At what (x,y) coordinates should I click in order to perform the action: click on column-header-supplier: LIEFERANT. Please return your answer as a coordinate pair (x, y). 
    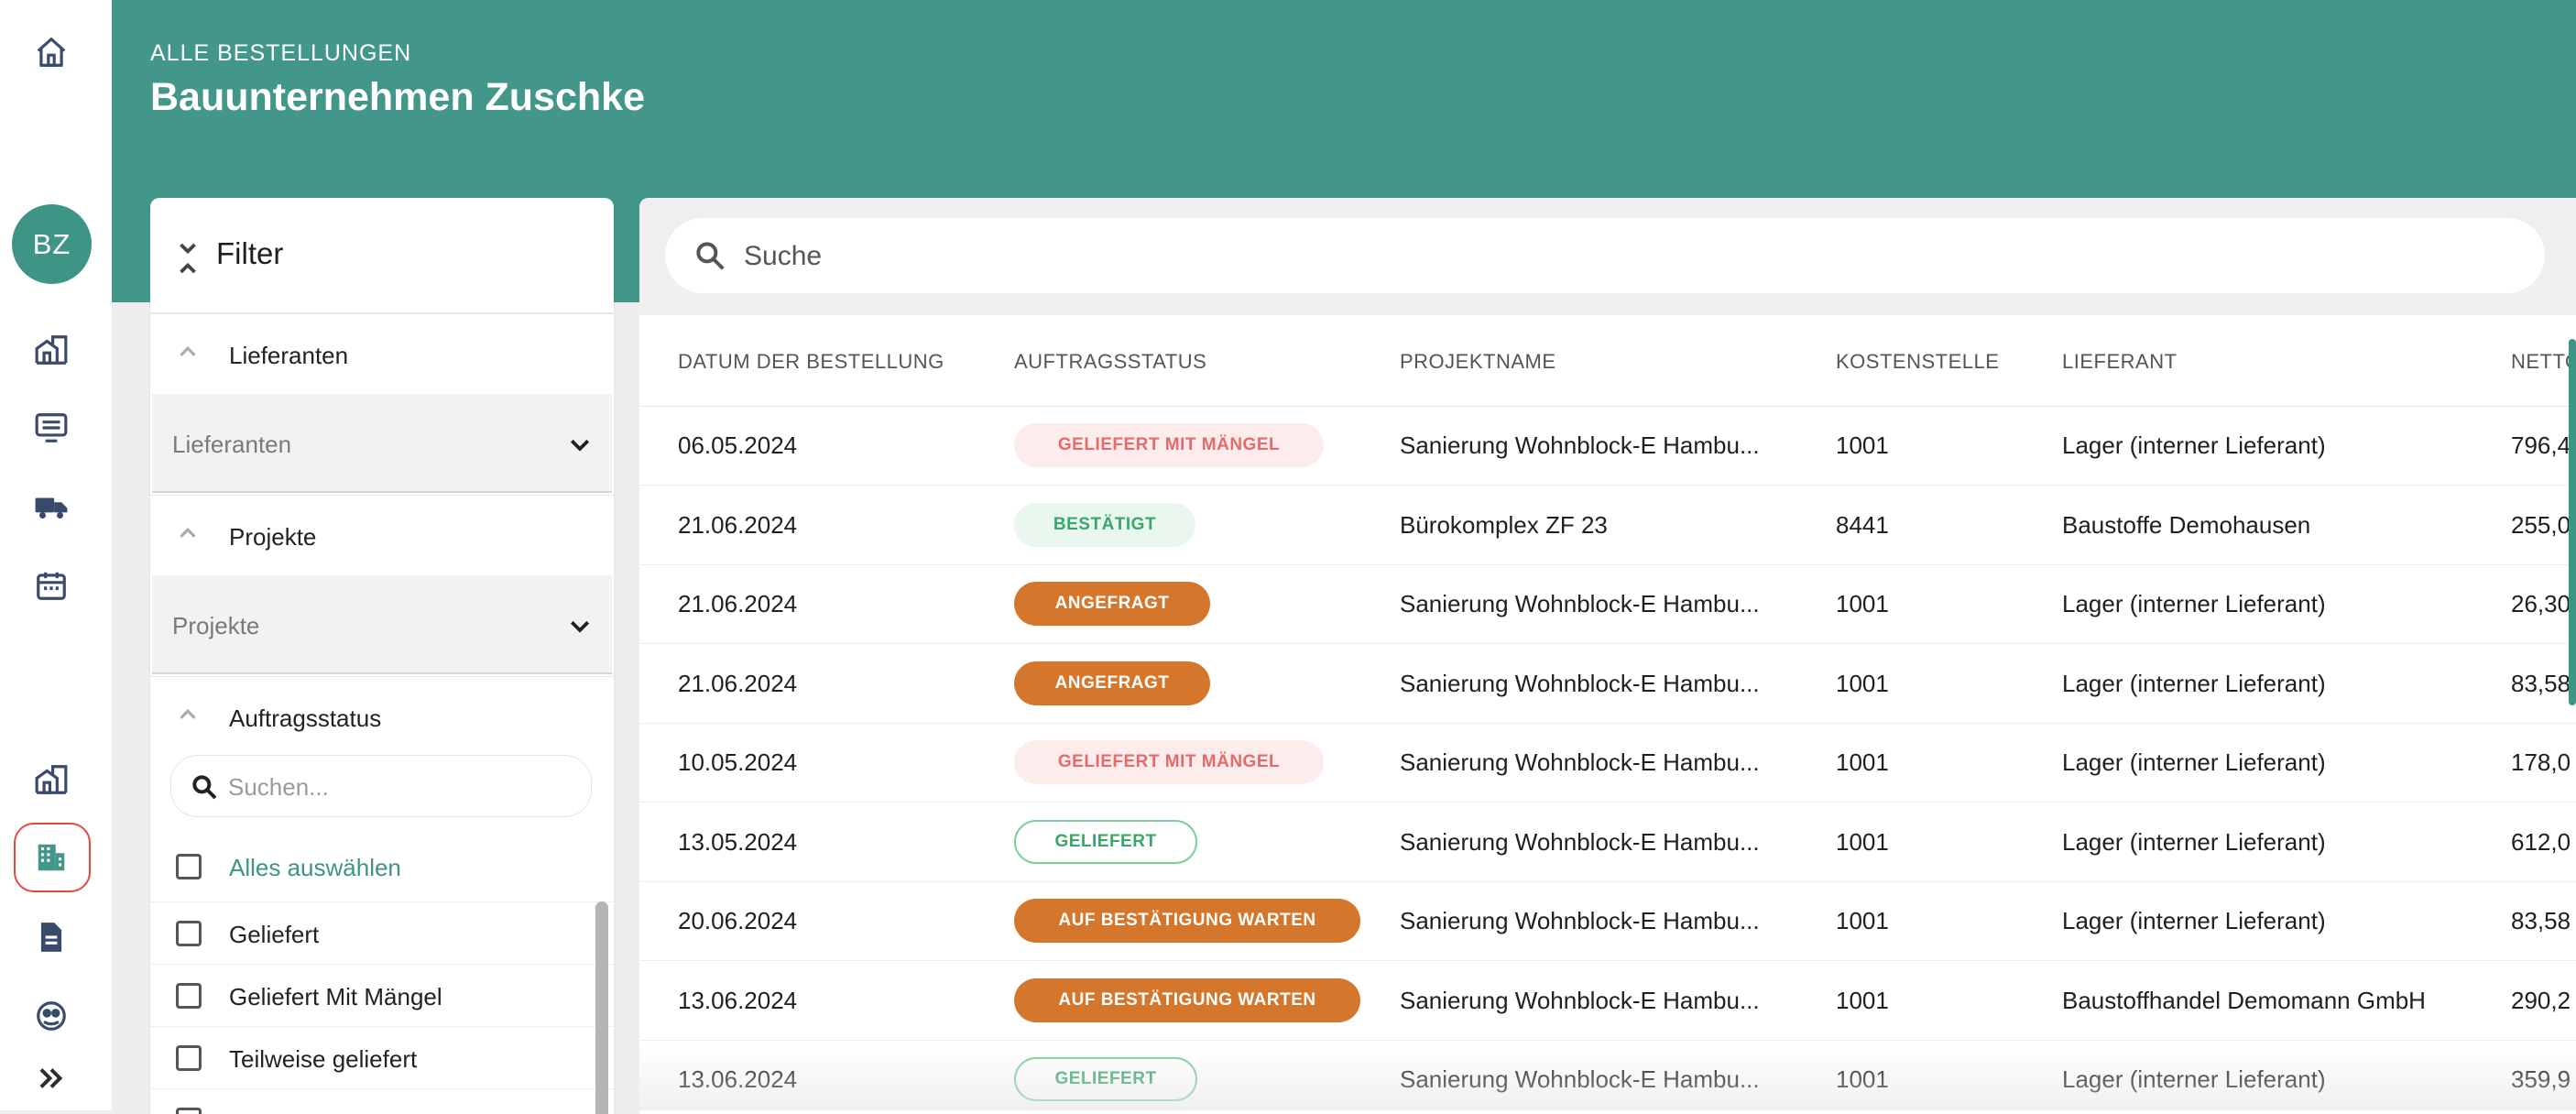
    Looking at the image, I should click on (2120, 362).